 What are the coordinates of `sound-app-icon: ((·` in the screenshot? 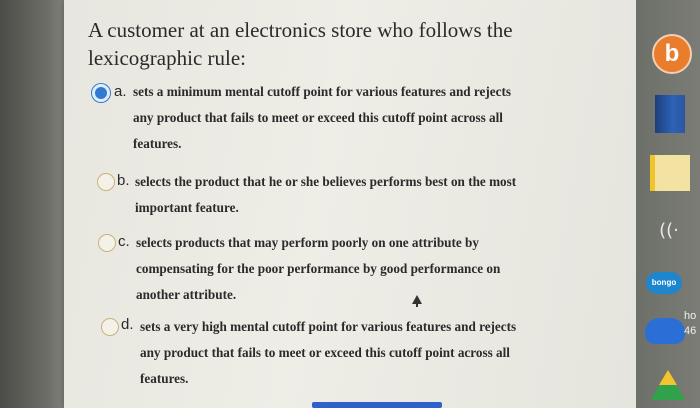 It's located at (669, 231).